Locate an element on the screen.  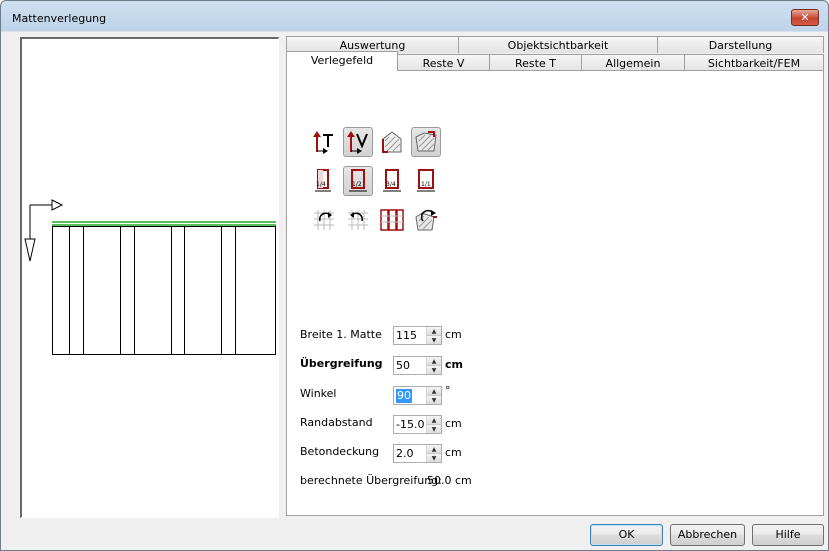
randabstand-value: -15.0 is located at coordinates (410, 425).